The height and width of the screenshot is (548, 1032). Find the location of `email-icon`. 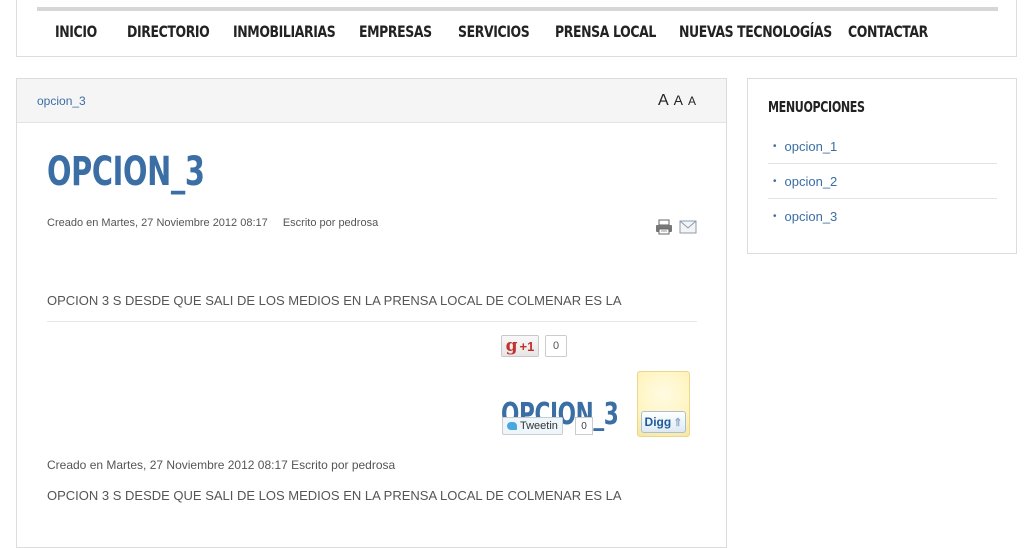

email-icon is located at coordinates (688, 227).